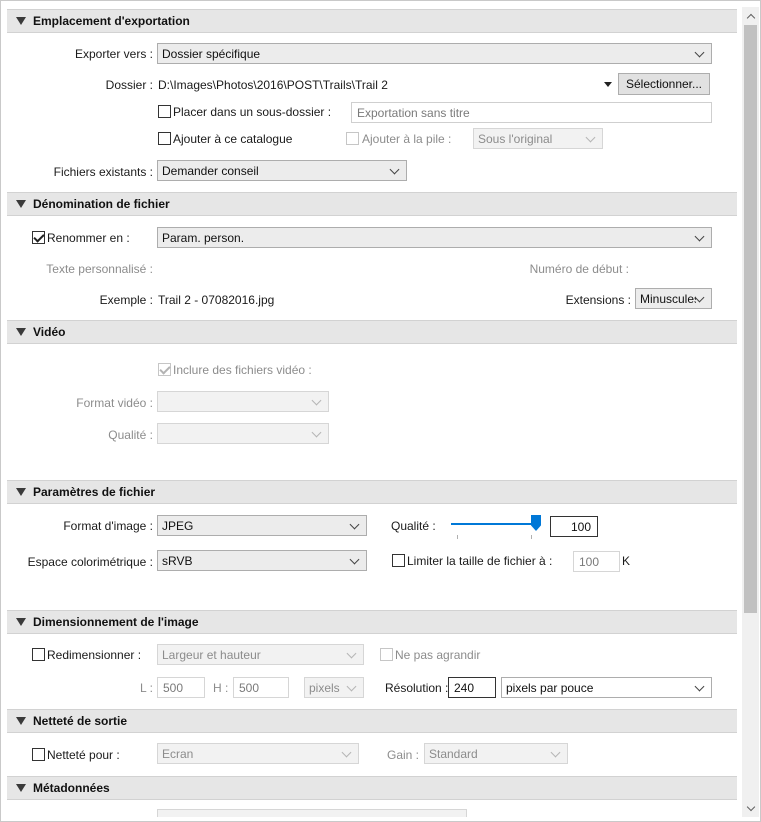  I want to click on section-header-location: Emplacement d'exportation, so click(372, 21).